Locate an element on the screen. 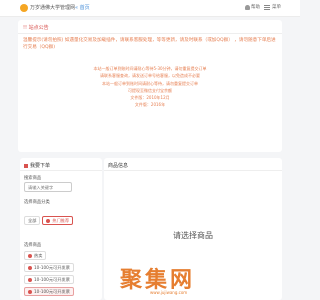 The height and width of the screenshot is (300, 320). announcement-line: 文件版：2010年12月 is located at coordinates (150, 98).